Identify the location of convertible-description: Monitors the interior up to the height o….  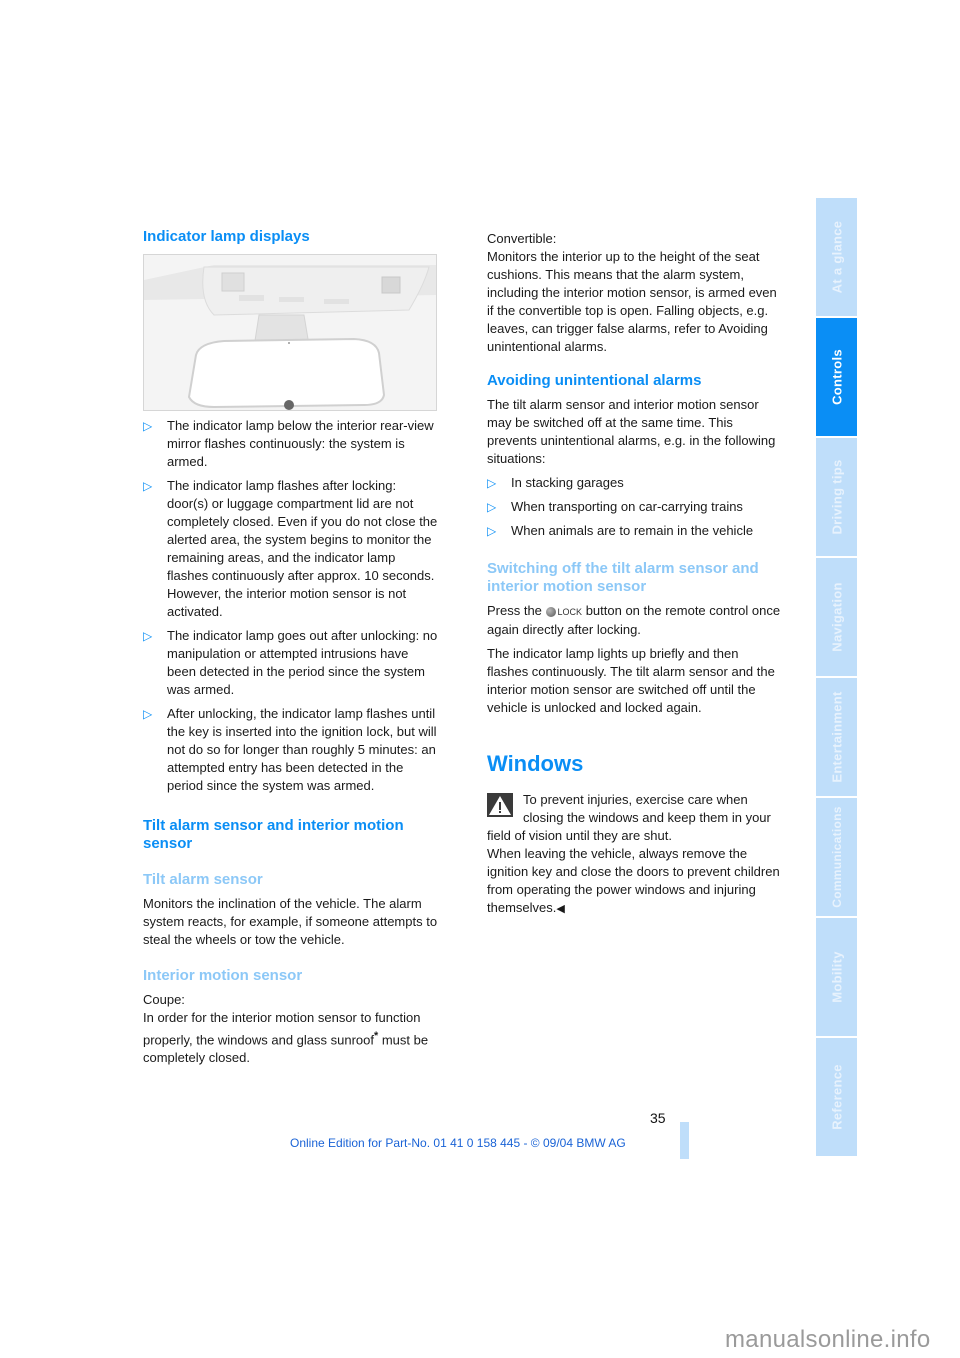
(632, 301).